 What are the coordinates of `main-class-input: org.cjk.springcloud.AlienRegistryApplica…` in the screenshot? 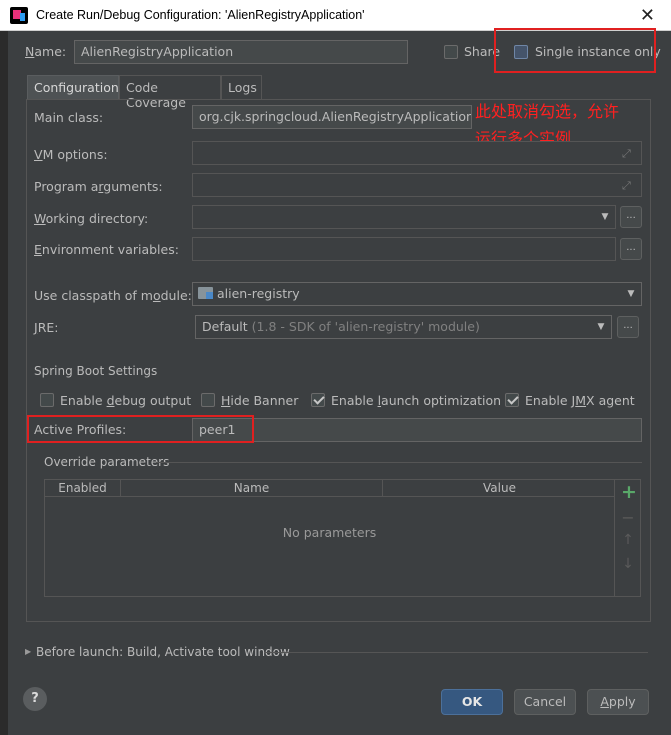 It's located at (332, 117).